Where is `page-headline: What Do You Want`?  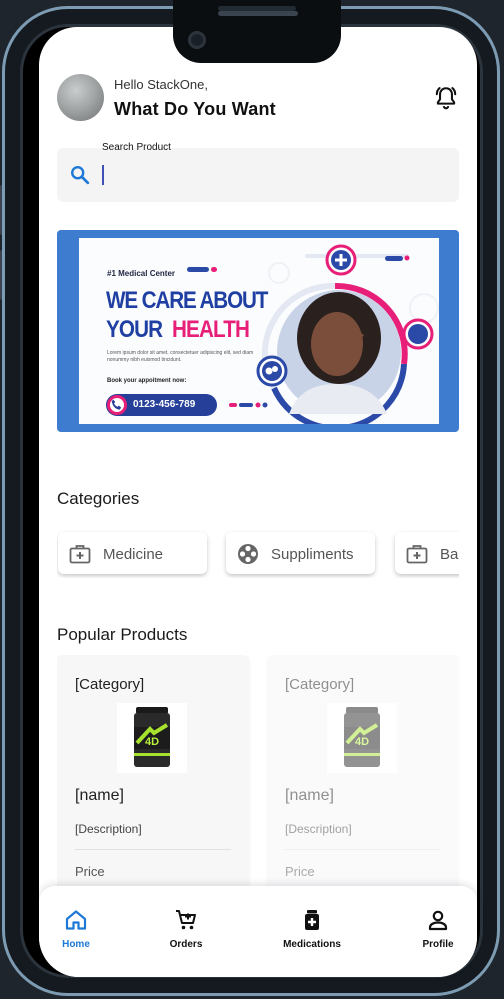 page-headline: What Do You Want is located at coordinates (195, 109).